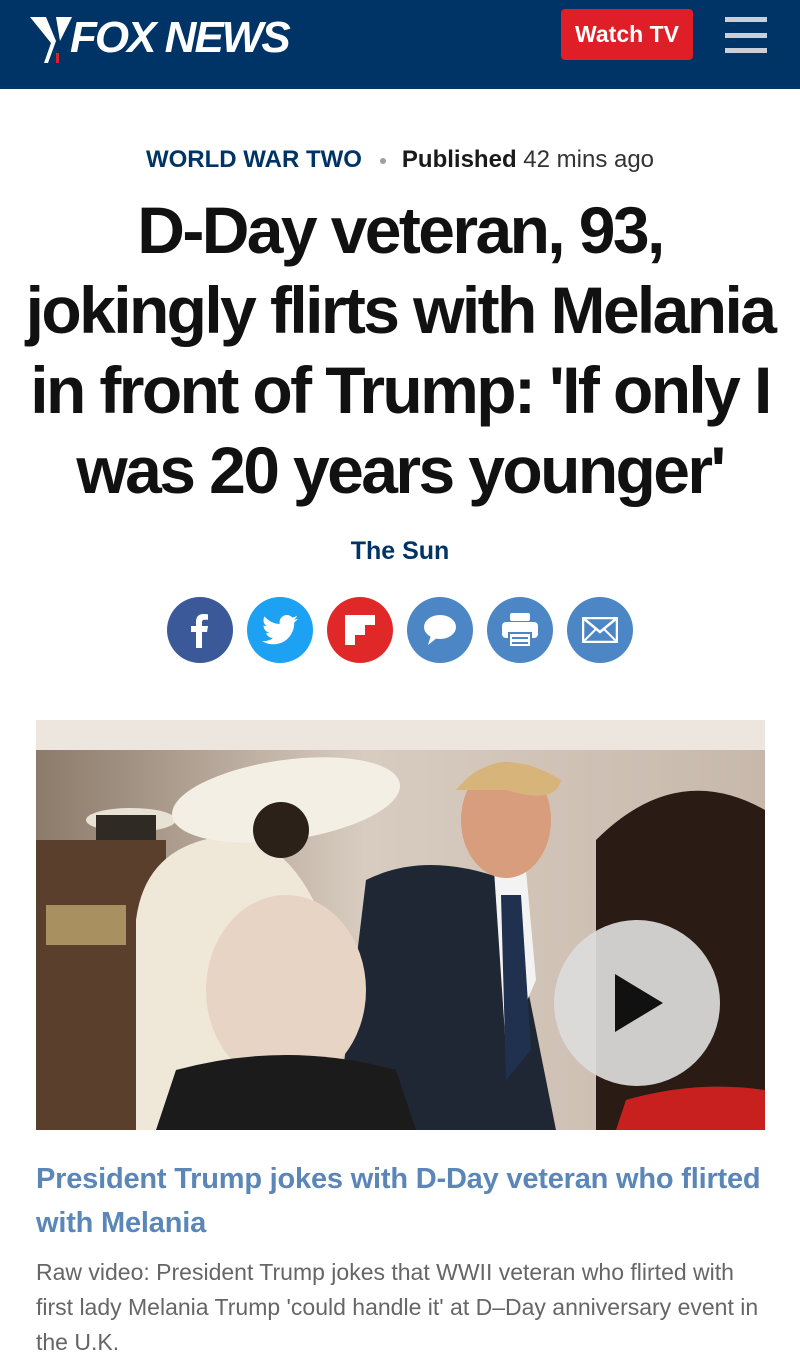 This screenshot has height=1358, width=800. What do you see at coordinates (440, 630) in the screenshot?
I see `comment-icon` at bounding box center [440, 630].